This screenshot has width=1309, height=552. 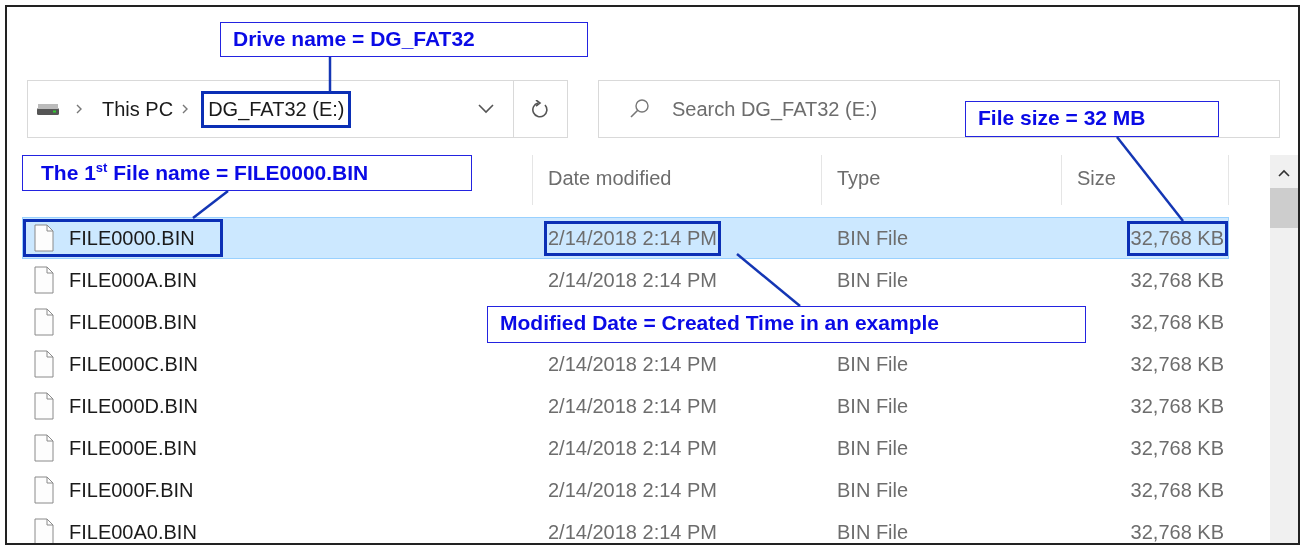 What do you see at coordinates (138, 109) in the screenshot?
I see `breadcrumb-item: This PC` at bounding box center [138, 109].